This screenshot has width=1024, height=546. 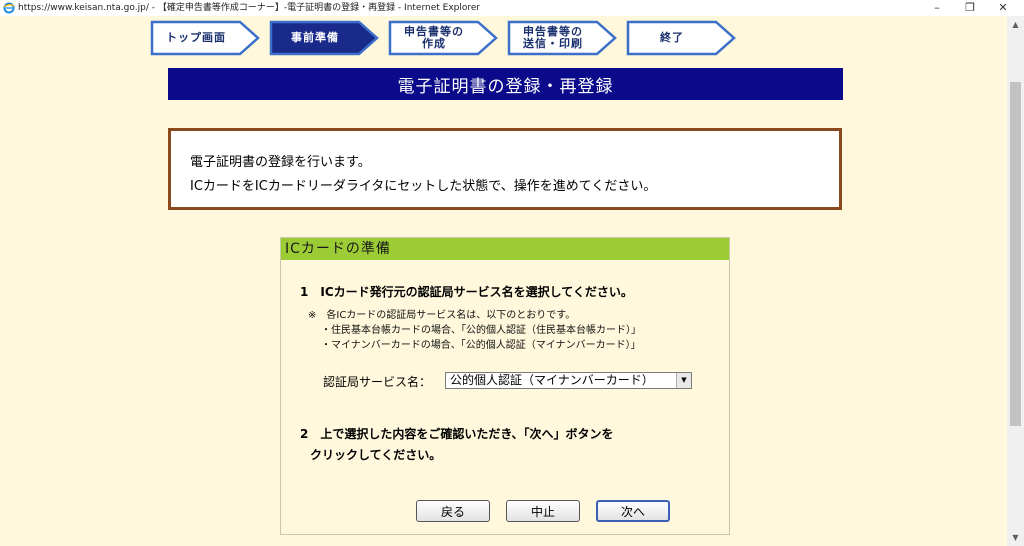 I want to click on vertical-scrollbar: ▲ ▼, so click(x=1015, y=281).